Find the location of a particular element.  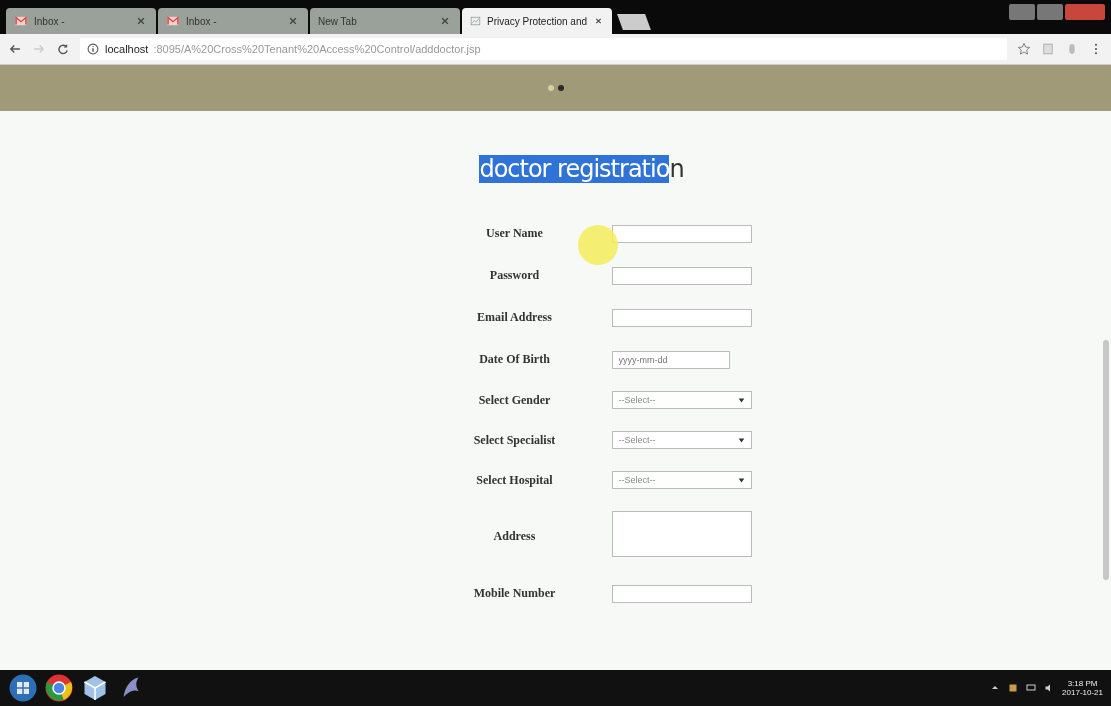

reload-icon is located at coordinates (63, 49).